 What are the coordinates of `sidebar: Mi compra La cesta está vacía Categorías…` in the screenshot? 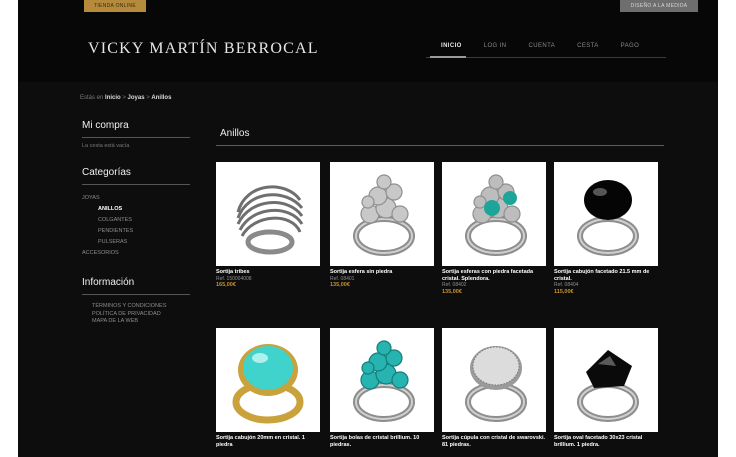 It's located at (144, 223).